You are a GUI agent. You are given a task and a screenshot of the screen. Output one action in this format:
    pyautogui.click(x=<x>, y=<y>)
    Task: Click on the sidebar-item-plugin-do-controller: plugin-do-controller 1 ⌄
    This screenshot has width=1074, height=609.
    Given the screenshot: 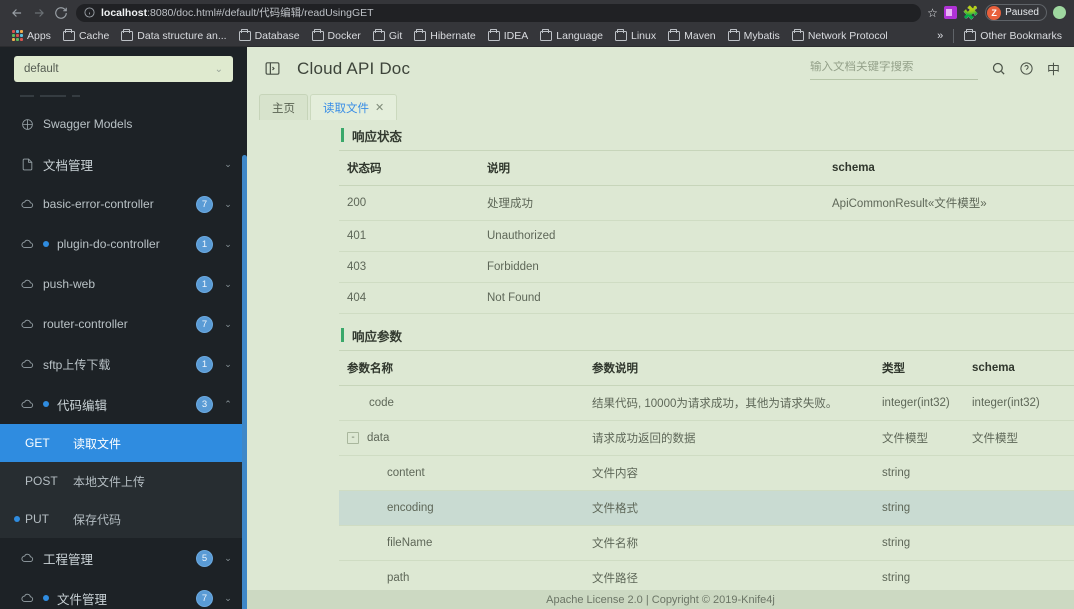 What is the action you would take?
    pyautogui.click(x=123, y=244)
    